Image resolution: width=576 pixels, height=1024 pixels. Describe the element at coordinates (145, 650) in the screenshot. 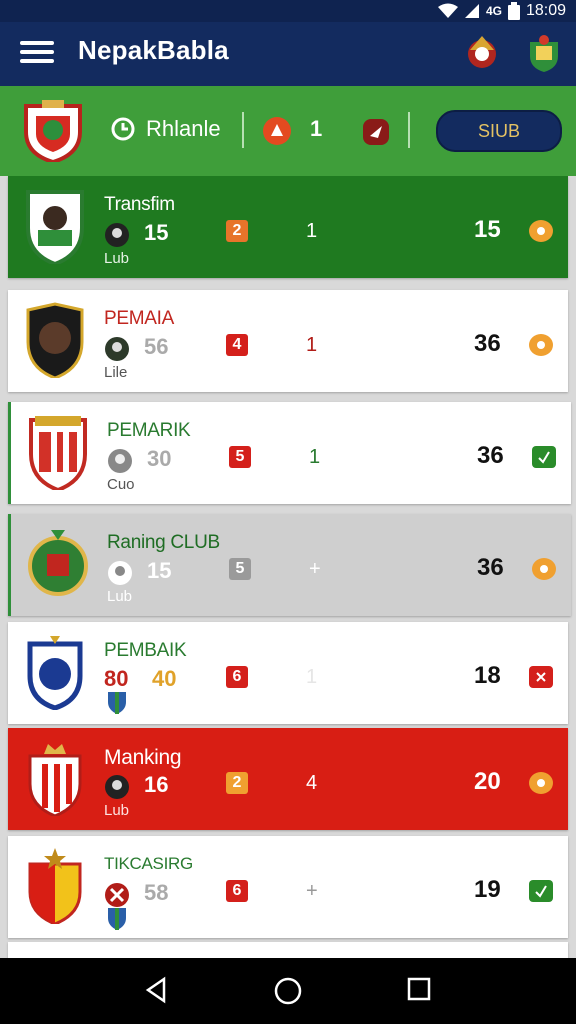

I see `team-name: PEMBAIK` at that location.